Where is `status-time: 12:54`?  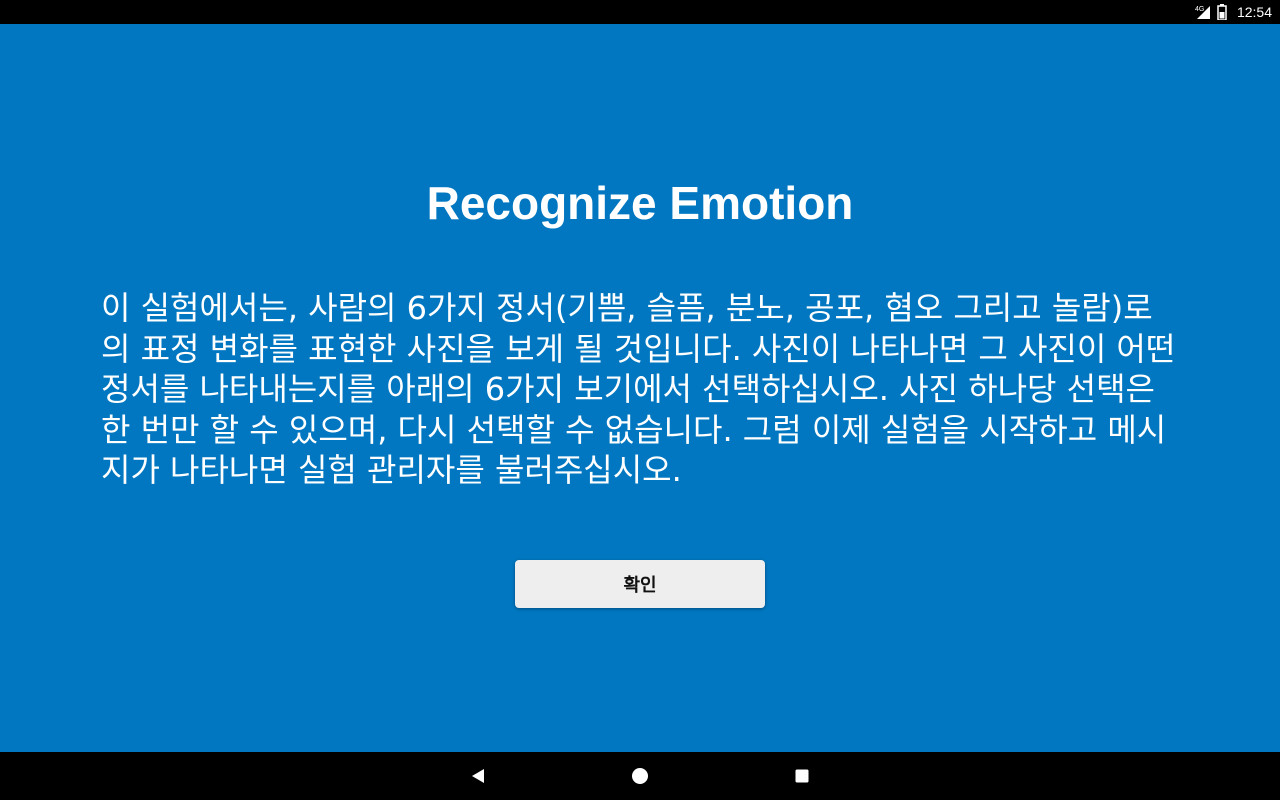 status-time: 12:54 is located at coordinates (1254, 12).